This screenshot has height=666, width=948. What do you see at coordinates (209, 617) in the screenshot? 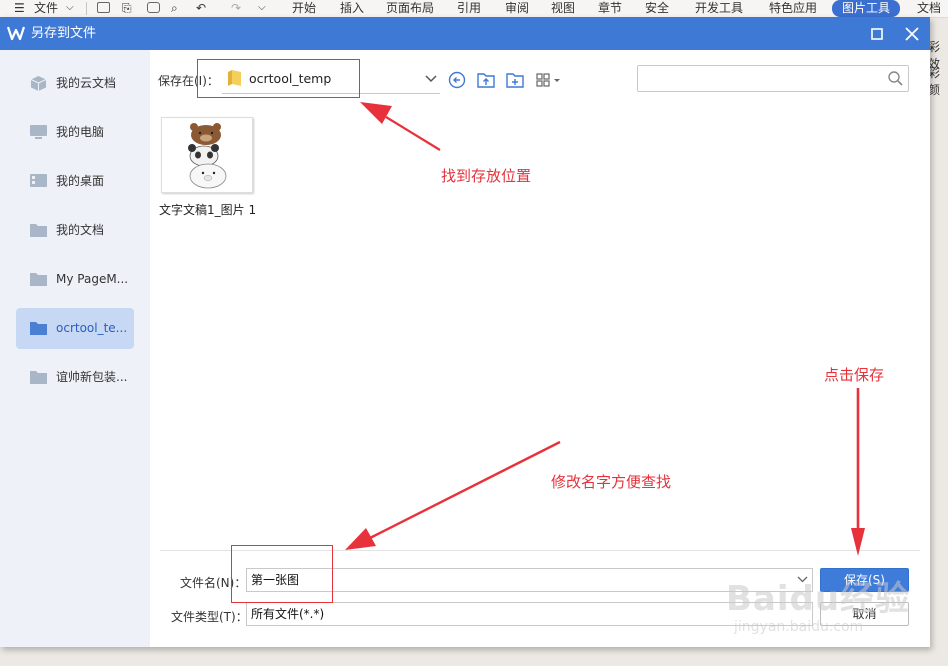
I see `filetype-label: 文件类型(T)：` at bounding box center [209, 617].